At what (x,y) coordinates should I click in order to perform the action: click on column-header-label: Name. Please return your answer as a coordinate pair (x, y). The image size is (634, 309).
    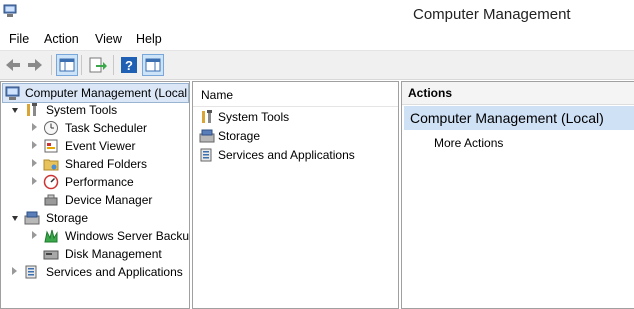
    Looking at the image, I should click on (217, 95).